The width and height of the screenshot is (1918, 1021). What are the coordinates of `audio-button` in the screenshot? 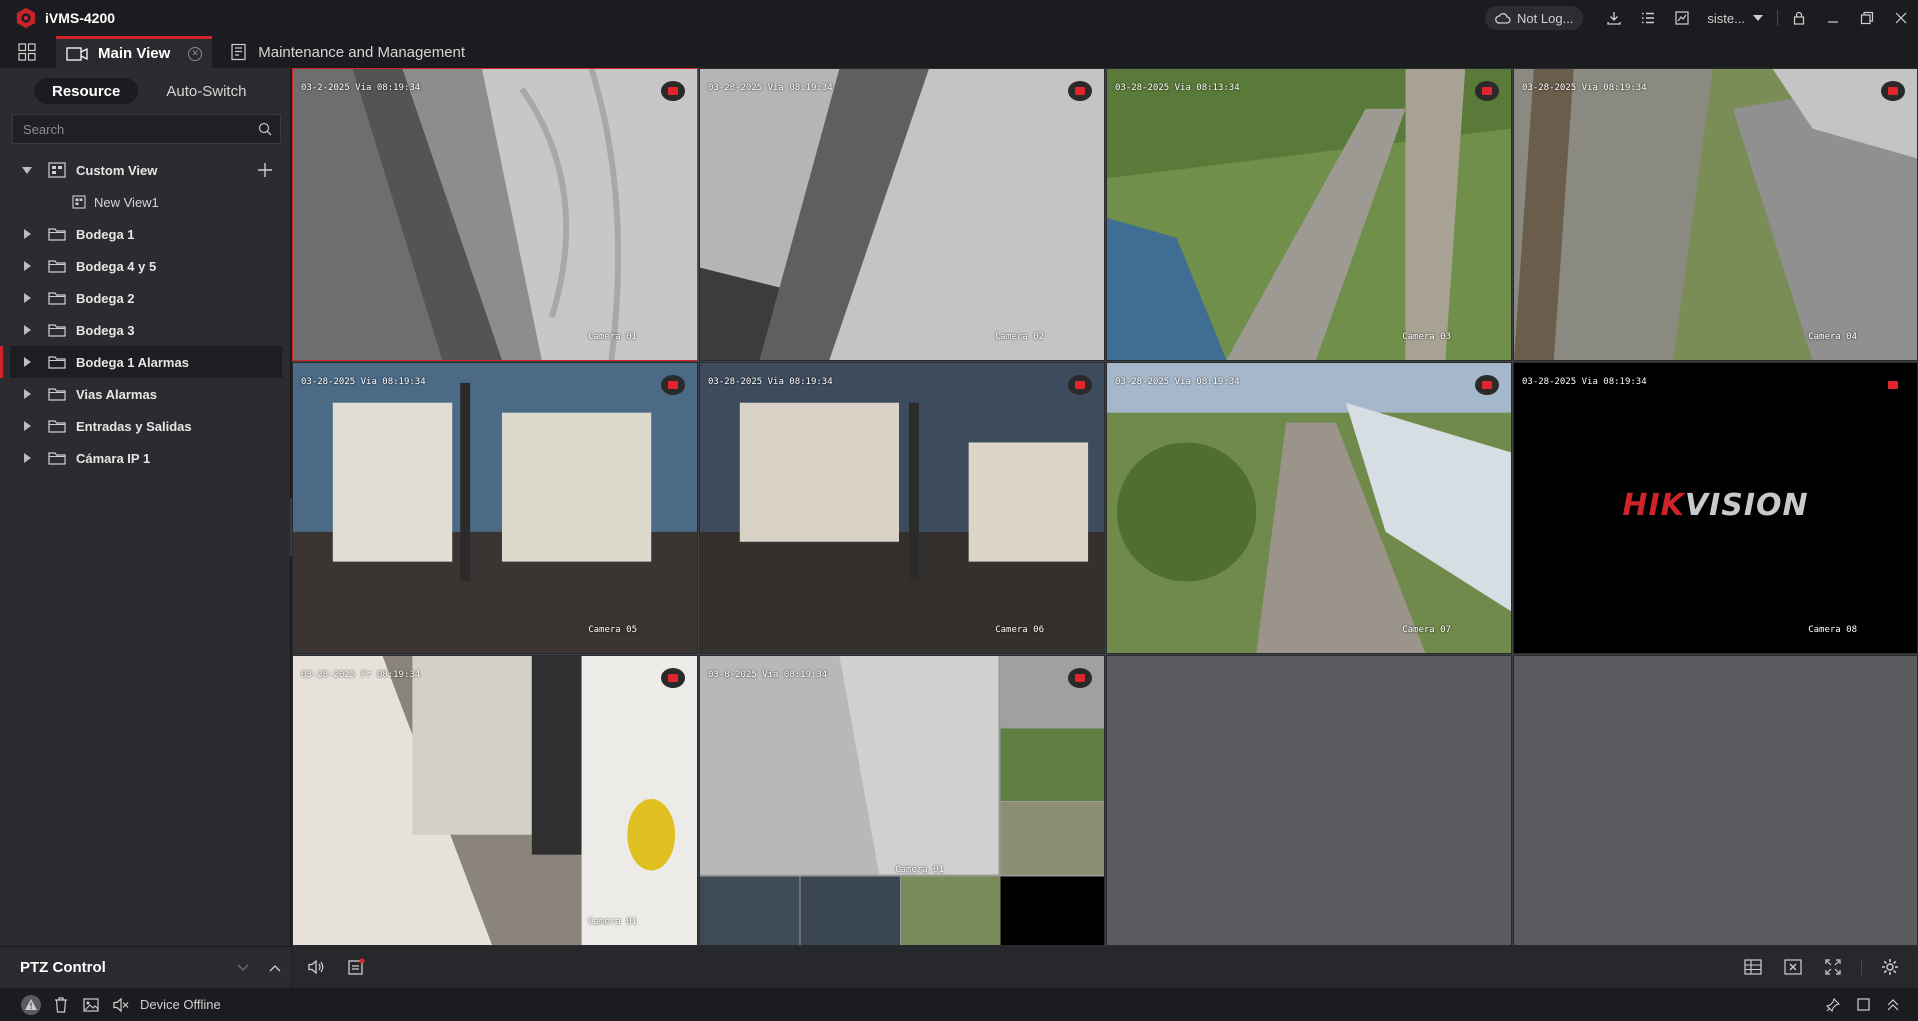 It's located at (316, 967).